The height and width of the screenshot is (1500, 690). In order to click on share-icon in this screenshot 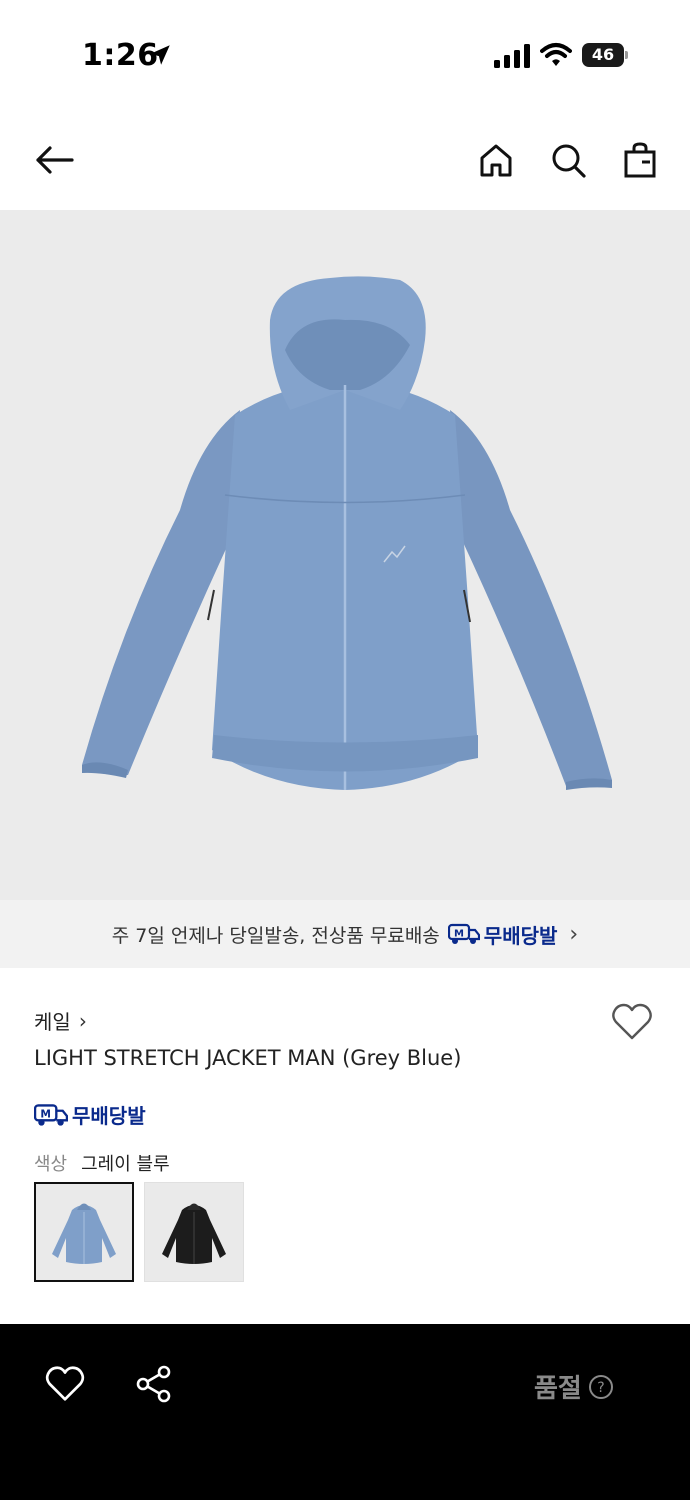, I will do `click(154, 1384)`.